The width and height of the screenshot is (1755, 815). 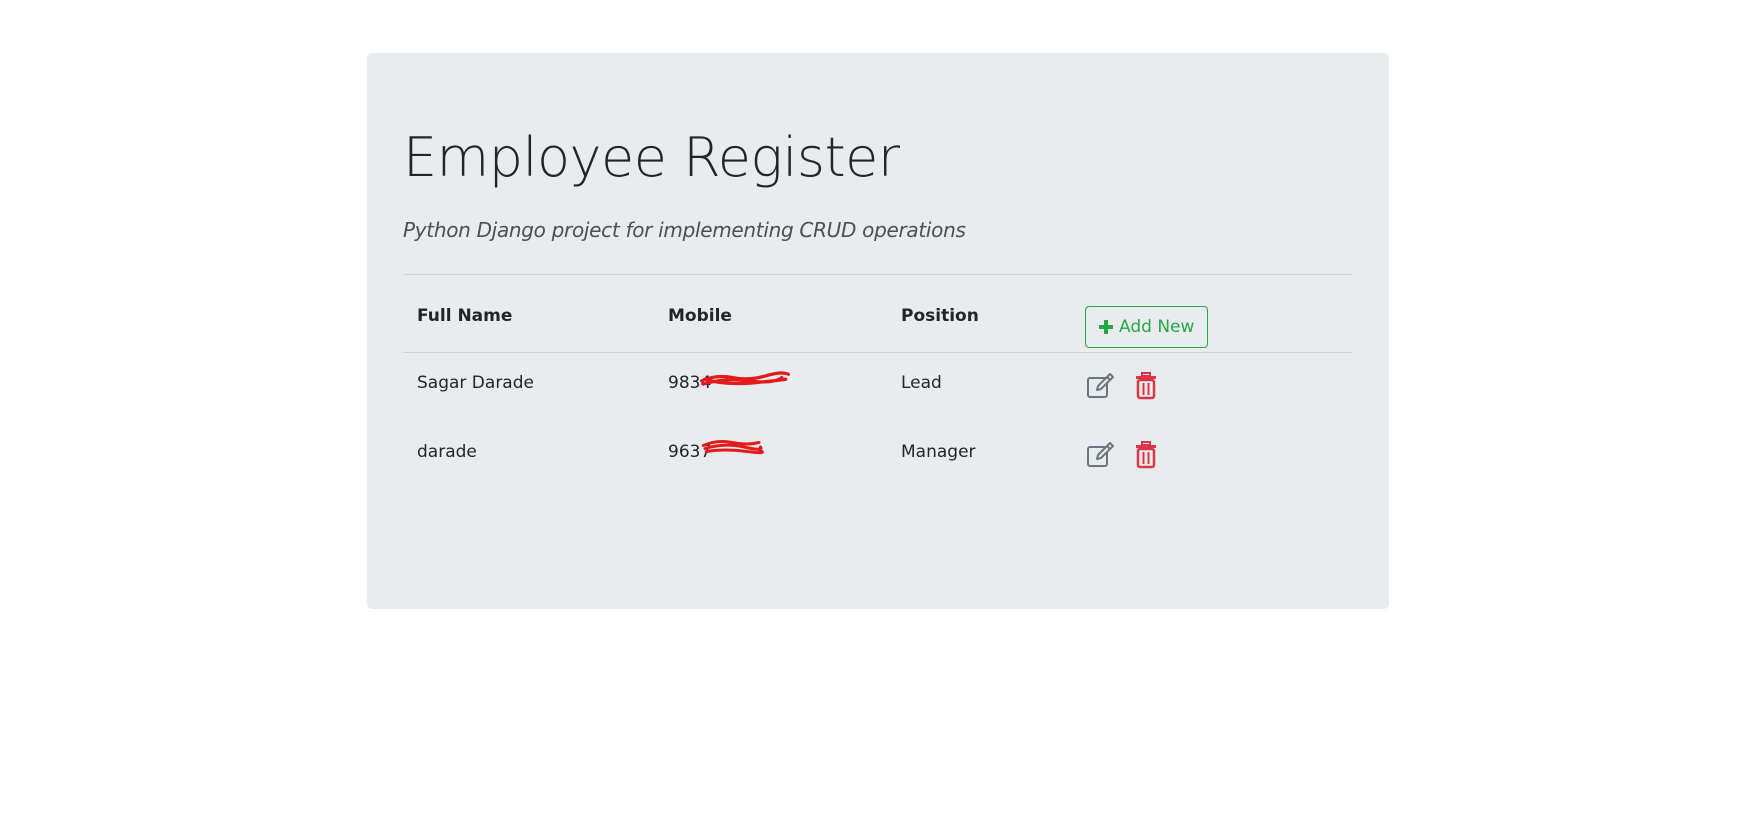 What do you see at coordinates (1211, 325) in the screenshot?
I see `column-header-actions: Add New` at bounding box center [1211, 325].